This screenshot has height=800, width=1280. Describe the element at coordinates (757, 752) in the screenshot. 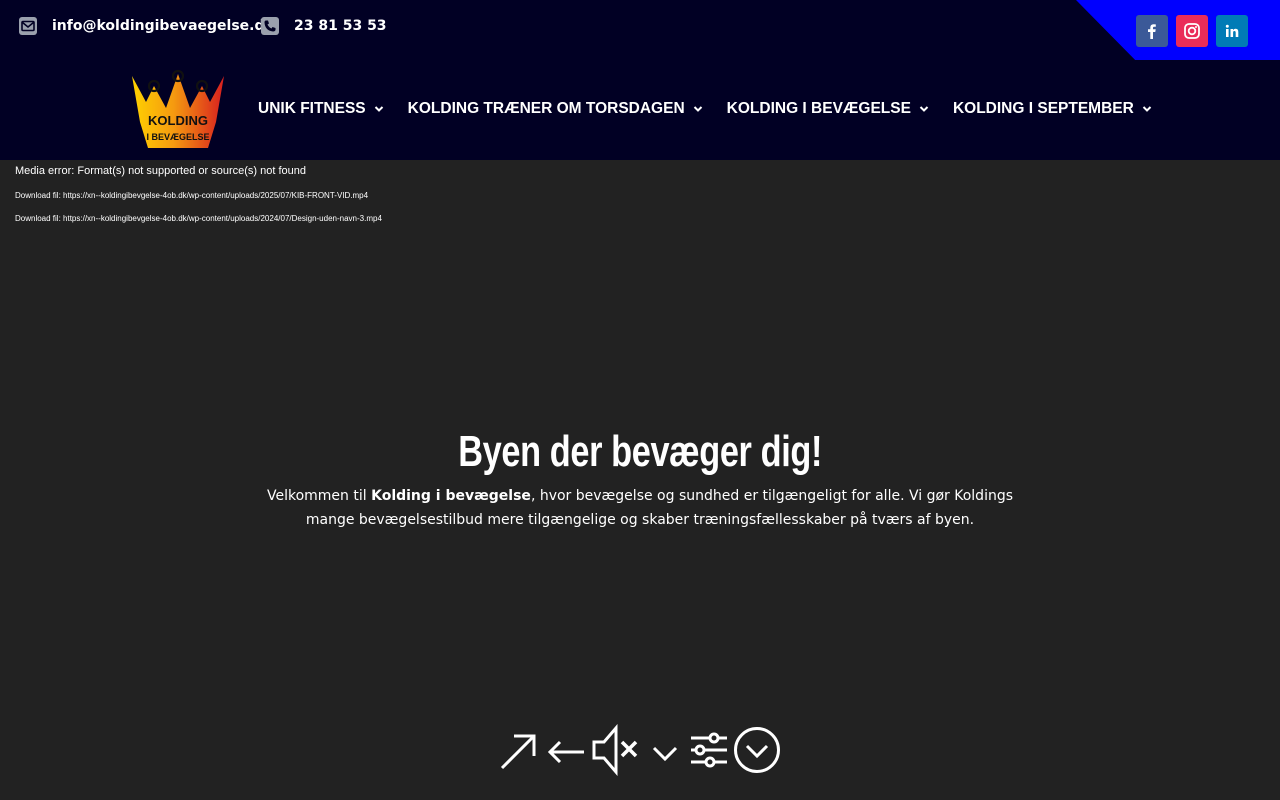

I see `circle-chevron-down-icon` at that location.